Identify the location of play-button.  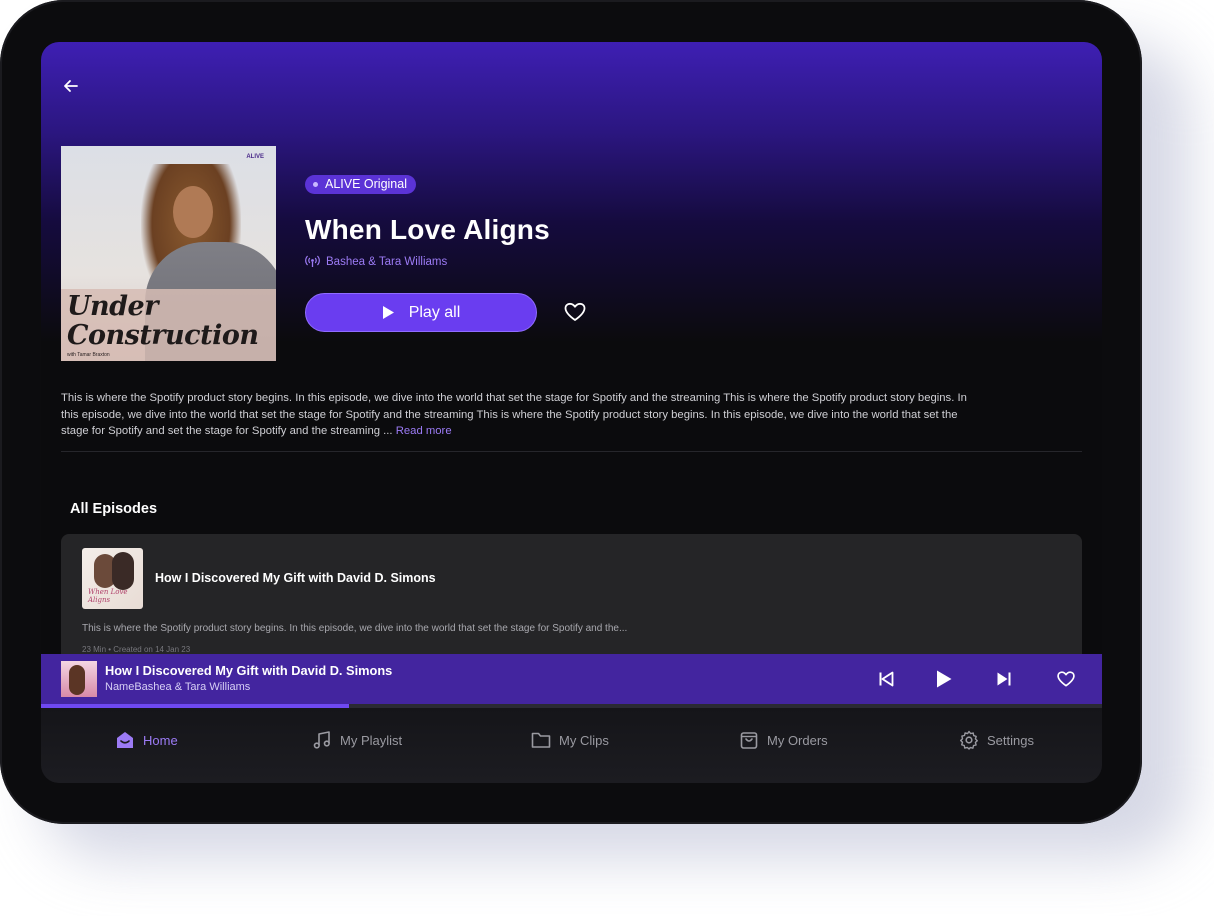
(944, 679).